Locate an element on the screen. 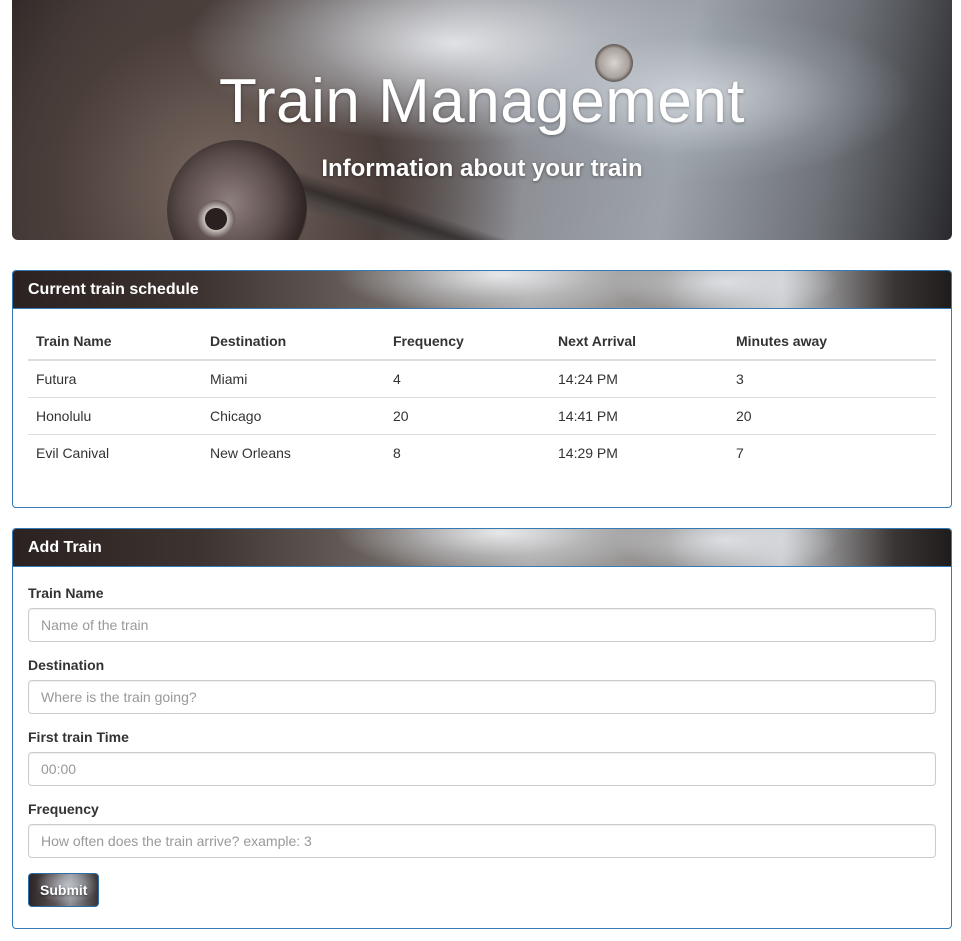 The width and height of the screenshot is (961, 941). table-row: Honolulu Chicago 20 14:41 PM 20 is located at coordinates (482, 416).